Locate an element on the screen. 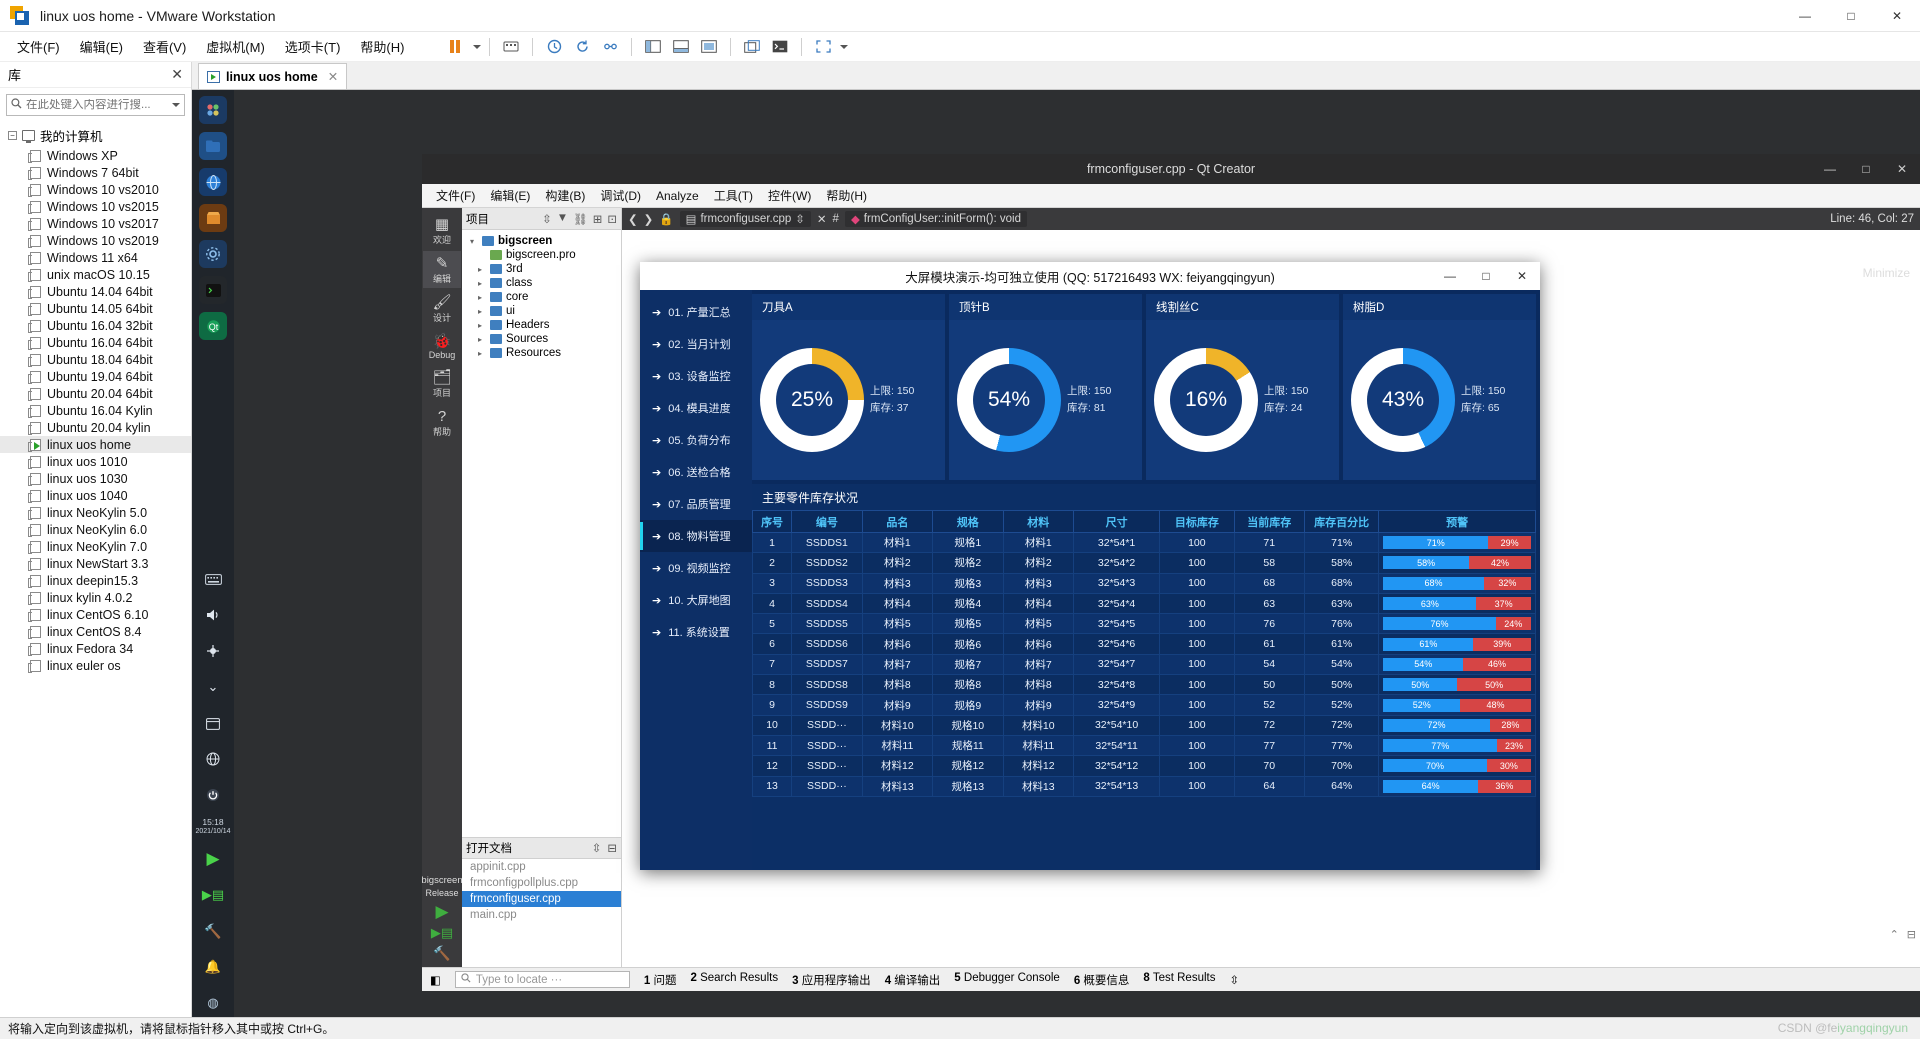 The width and height of the screenshot is (1920, 1039). demo-nav-item: ➔ 03. 设备监控 is located at coordinates (696, 376).